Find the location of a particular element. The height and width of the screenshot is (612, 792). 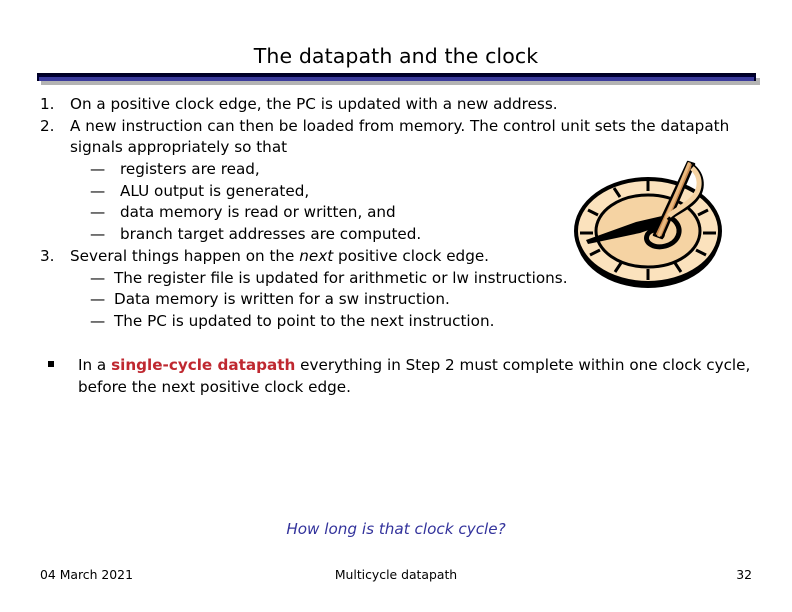

sub-list-item: — branch target addresses are computed. is located at coordinates (396, 235).